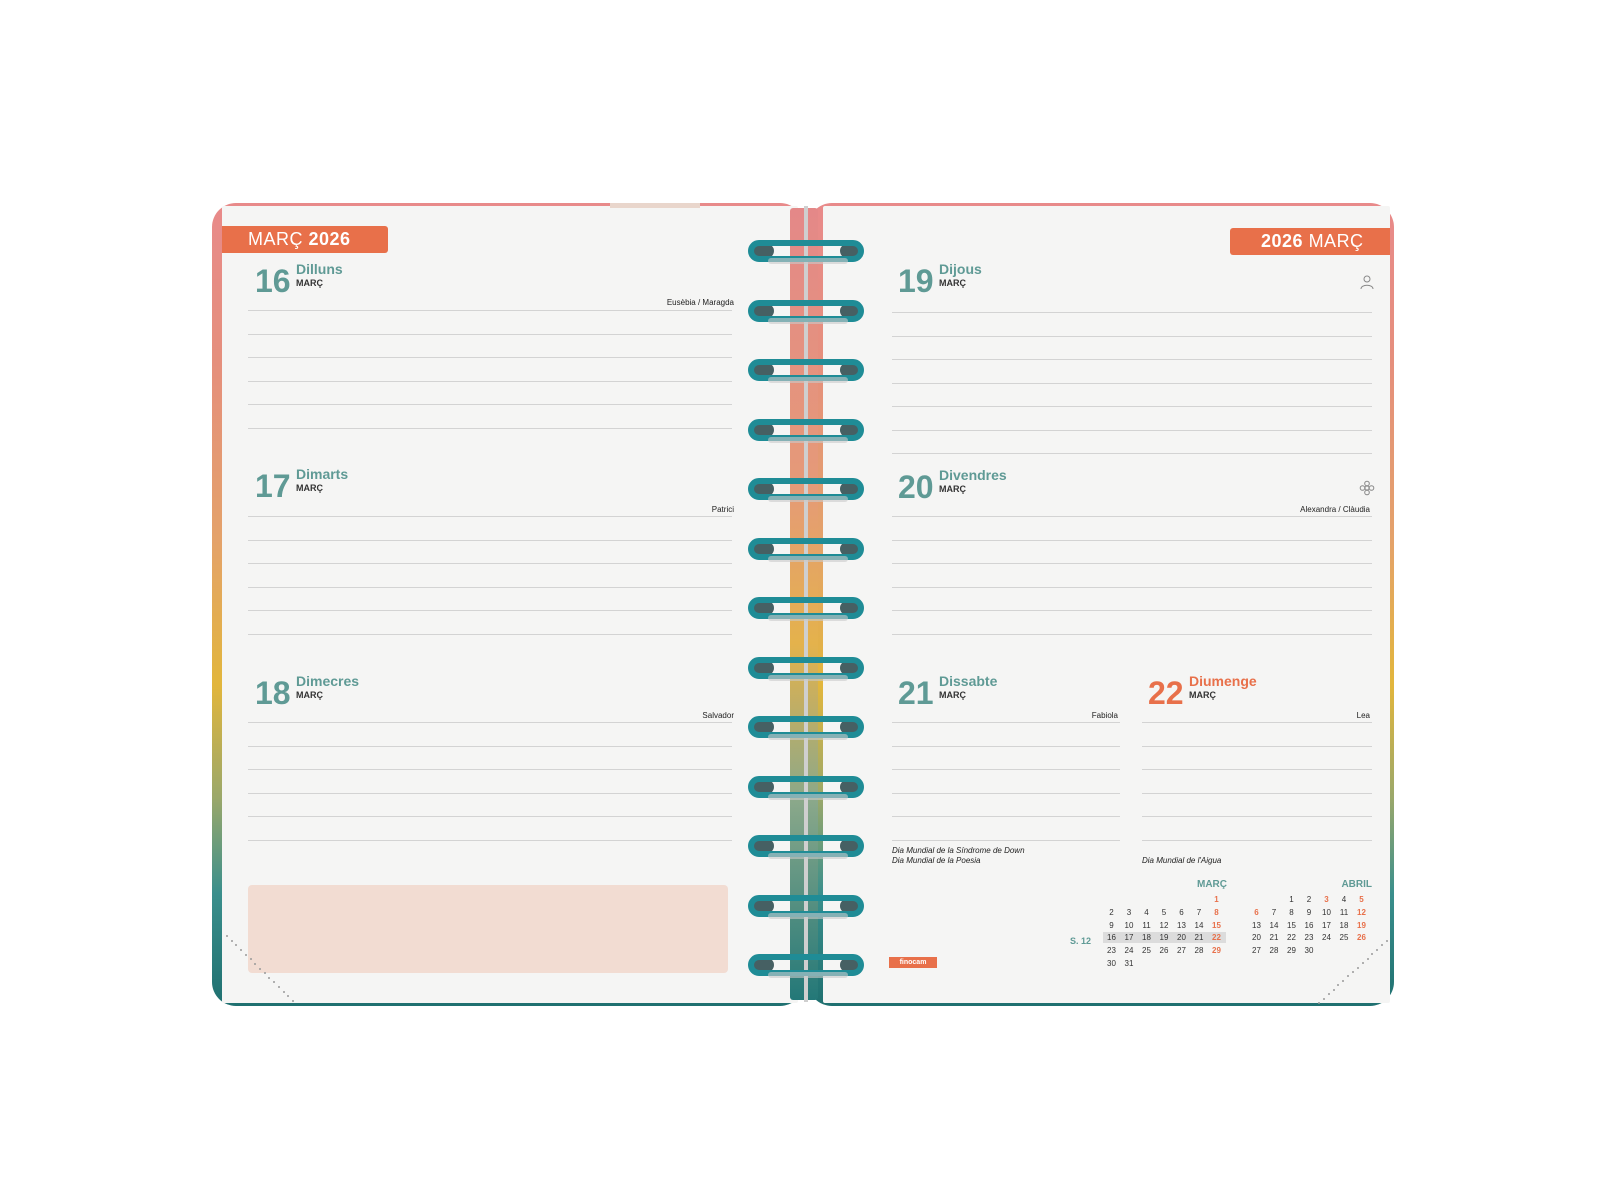  I want to click on mini-calendar-day: 2, so click(1111, 912).